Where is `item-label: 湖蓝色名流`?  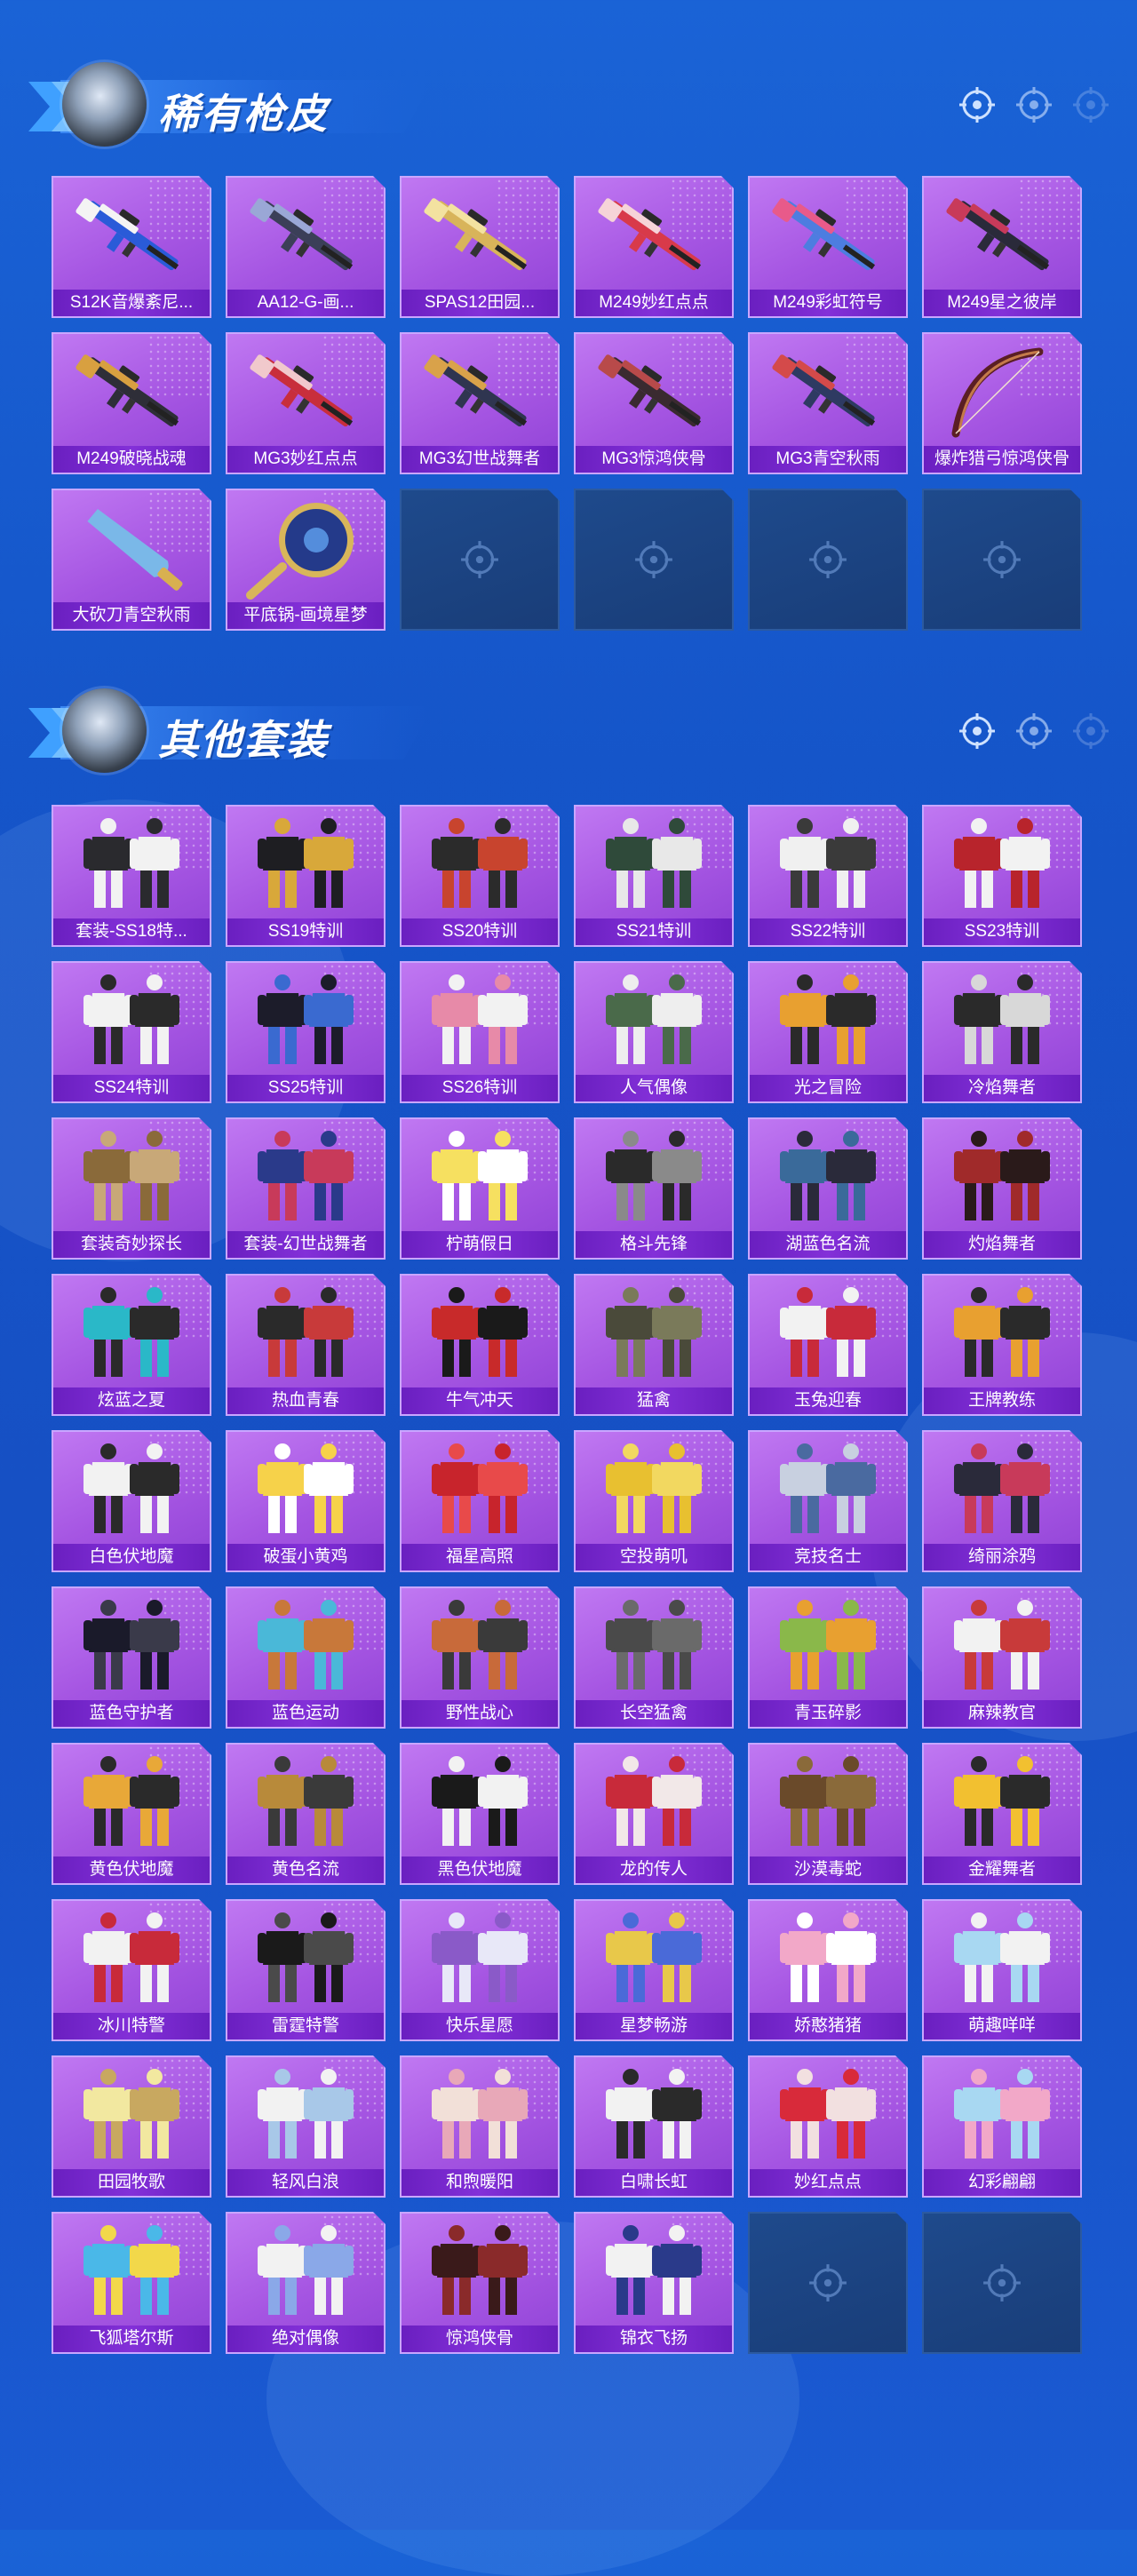 item-label: 湖蓝色名流 is located at coordinates (828, 1244).